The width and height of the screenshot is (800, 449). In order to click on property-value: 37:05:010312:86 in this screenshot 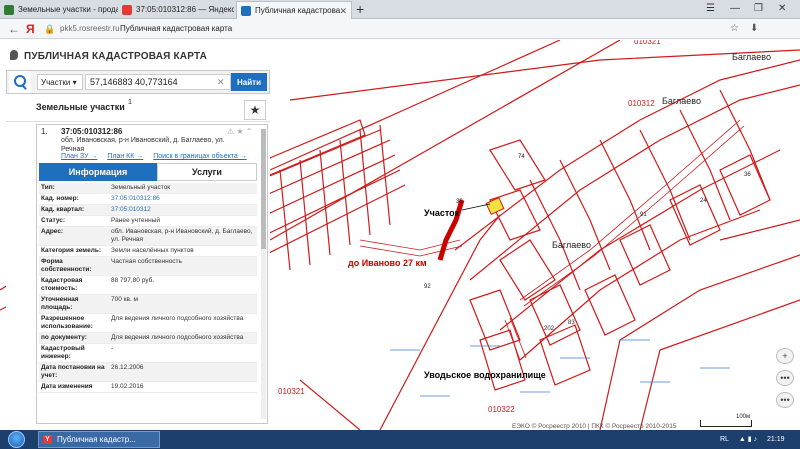, I will do `click(183, 199)`.